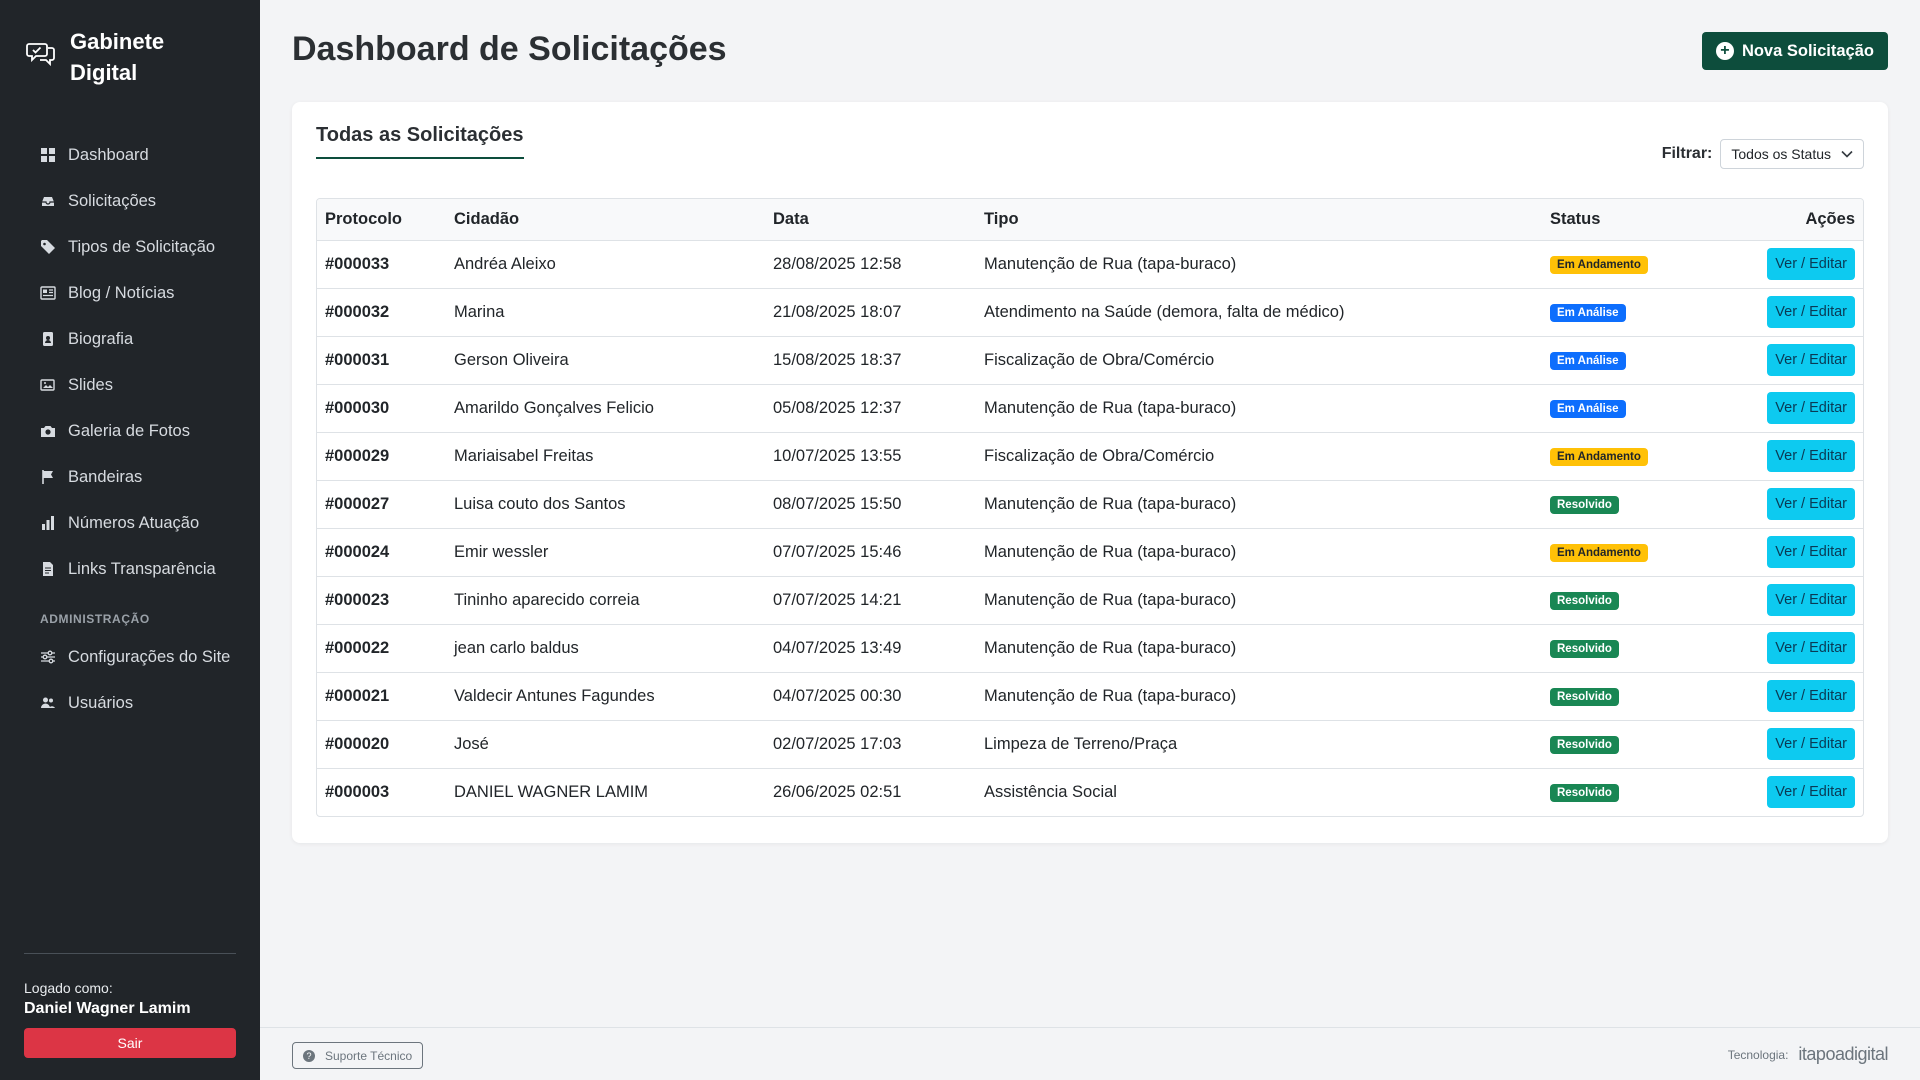 This screenshot has height=1080, width=1920. I want to click on cell-cidadao: Valdecir Antunes Fagundes, so click(605, 696).